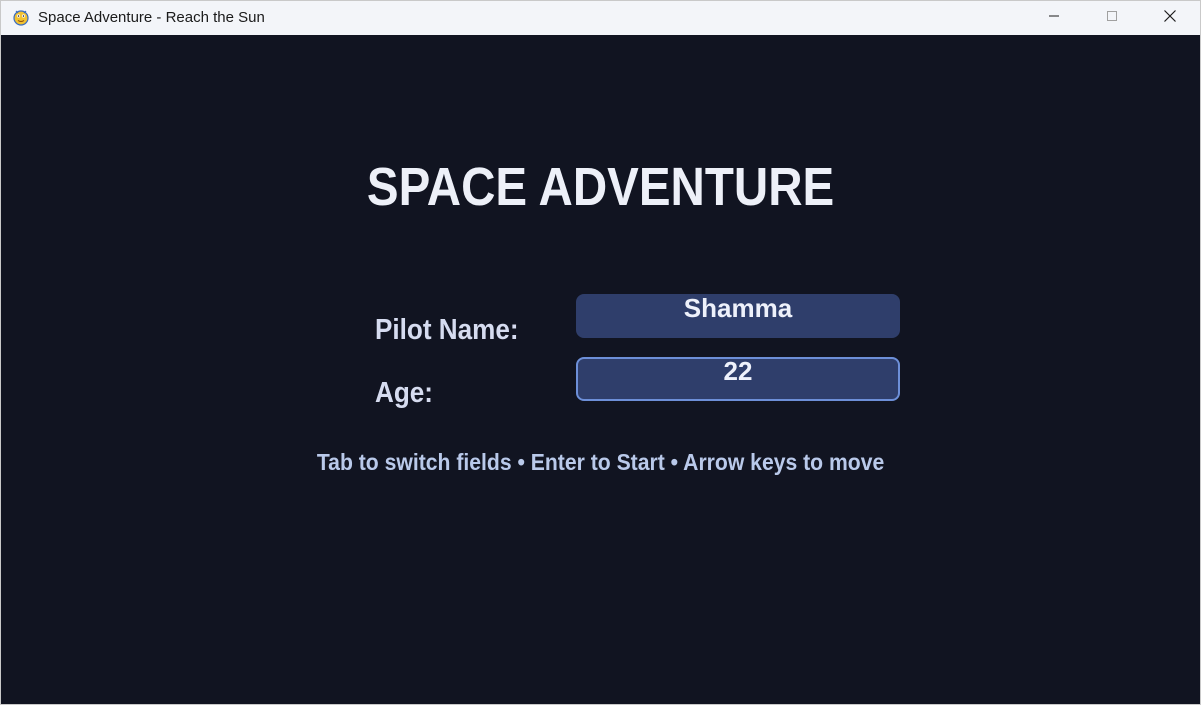  I want to click on maximize-icon, so click(1112, 18).